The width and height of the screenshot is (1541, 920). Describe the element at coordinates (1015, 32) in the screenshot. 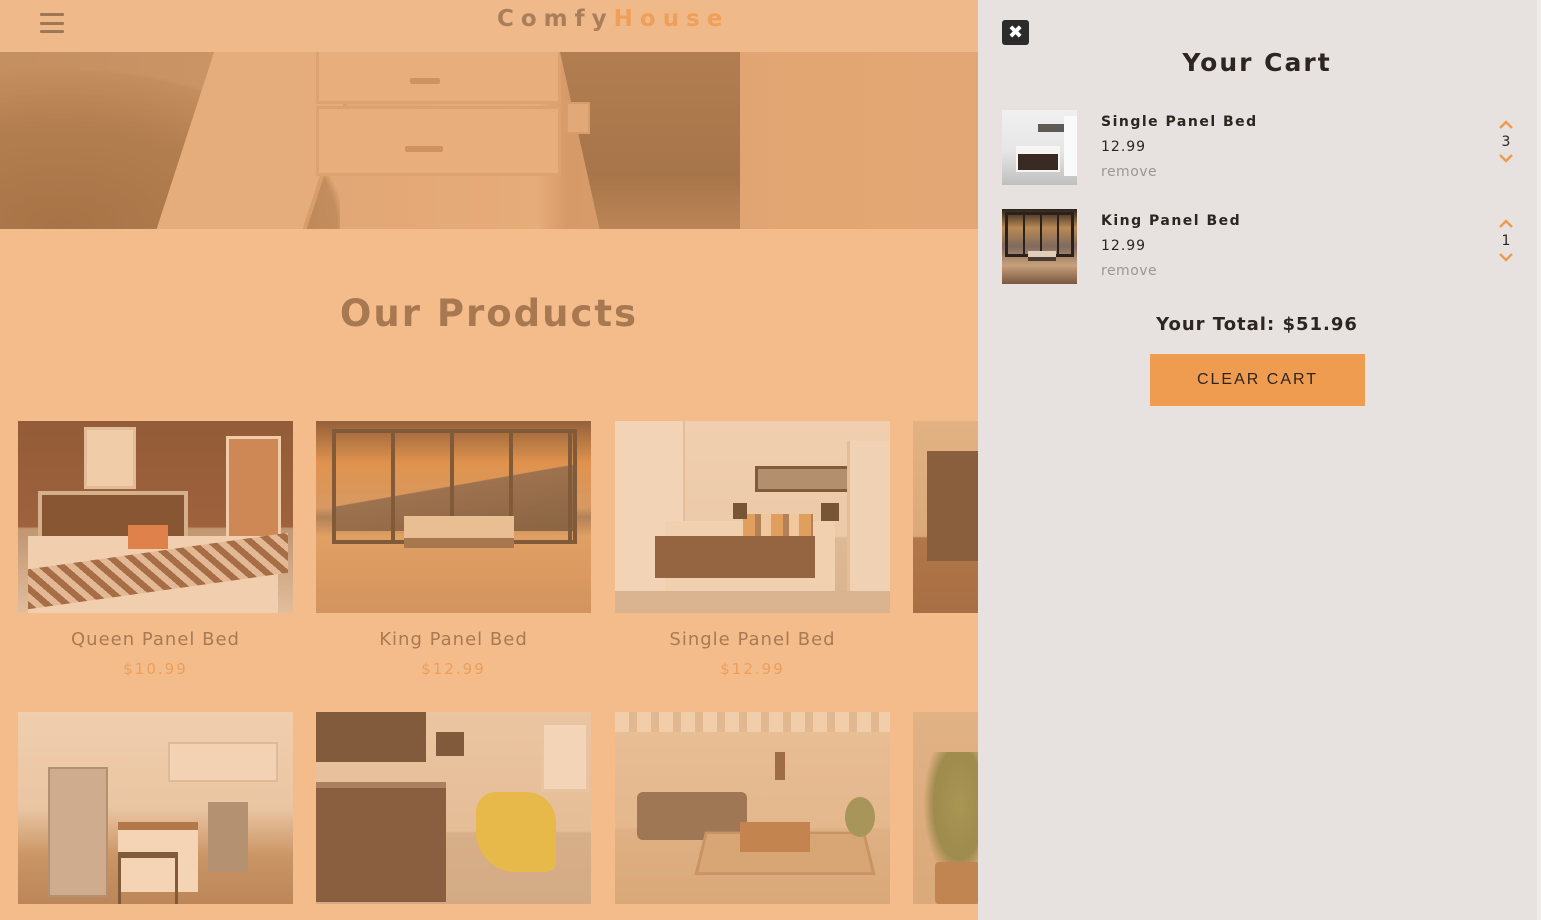

I see `close-icon: ✖` at that location.